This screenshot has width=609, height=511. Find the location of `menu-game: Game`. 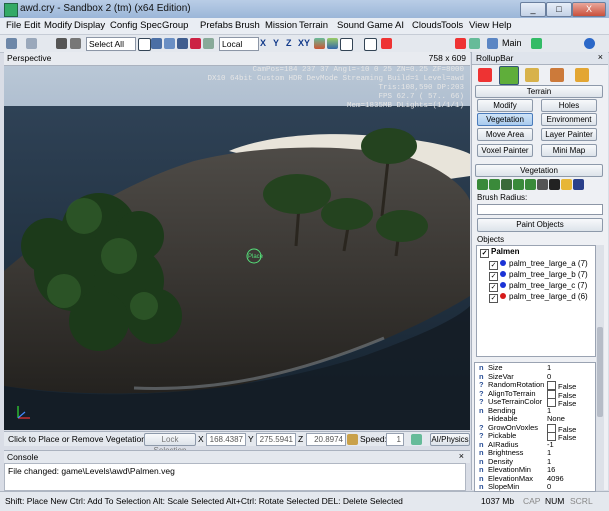

menu-game: Game is located at coordinates (380, 25).